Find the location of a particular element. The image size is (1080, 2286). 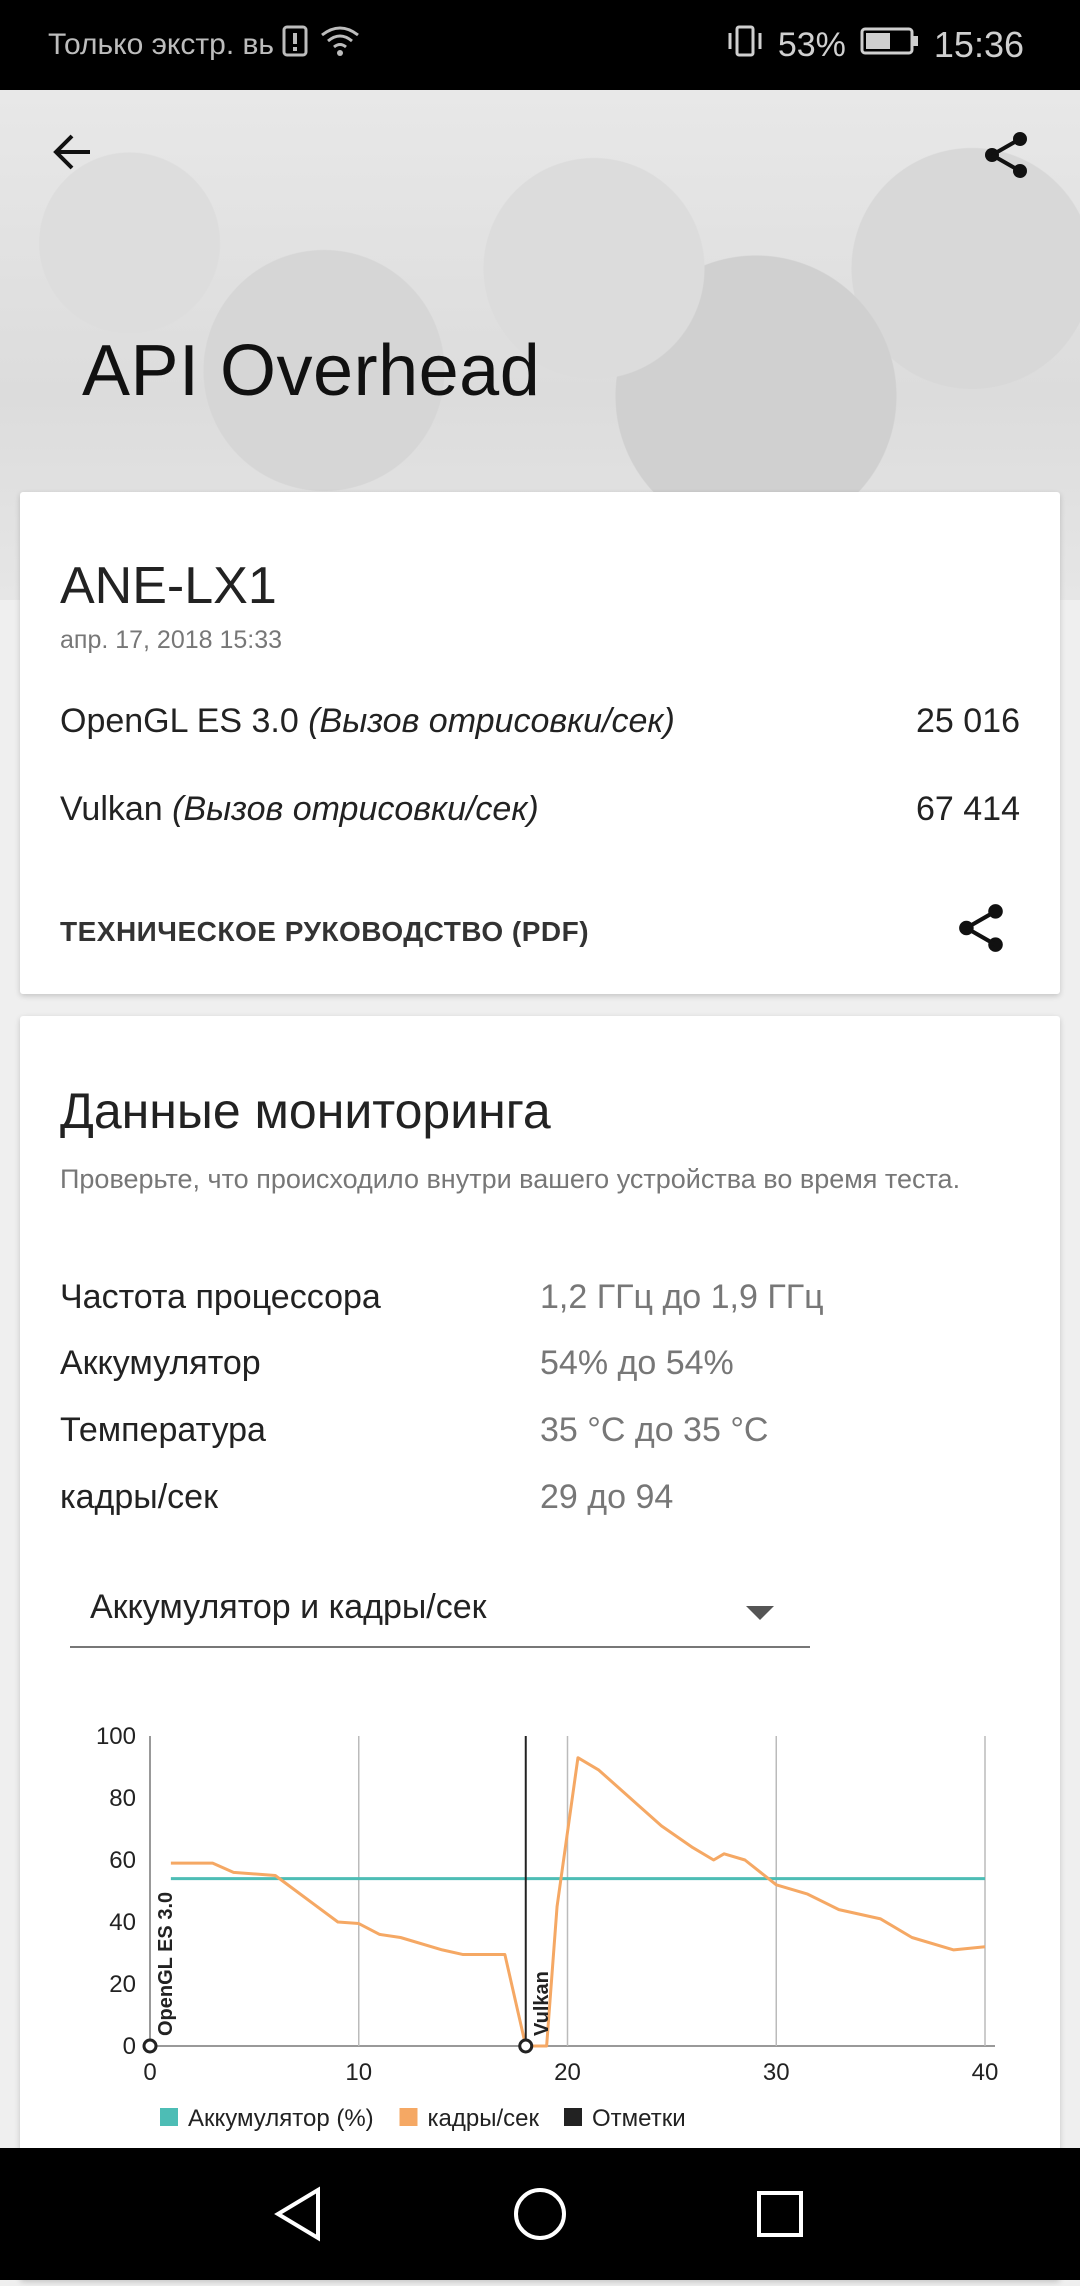

legend-label: кадры/сек is located at coordinates (484, 2118).